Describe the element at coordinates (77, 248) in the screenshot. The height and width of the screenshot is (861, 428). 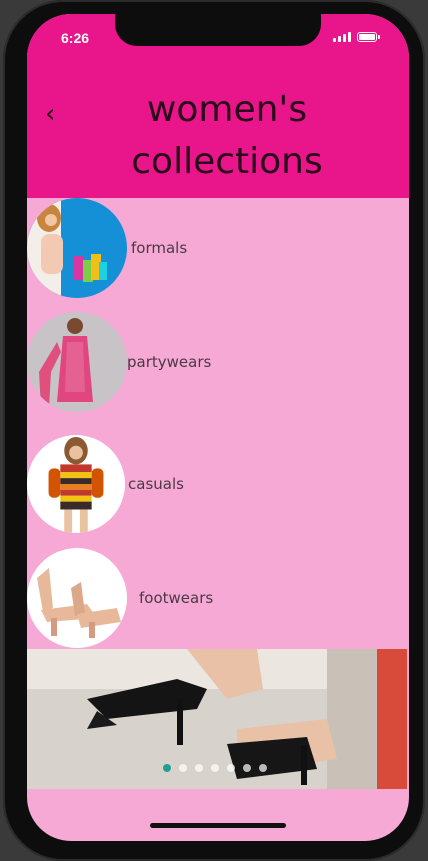
I see `formals-thumbnail` at that location.